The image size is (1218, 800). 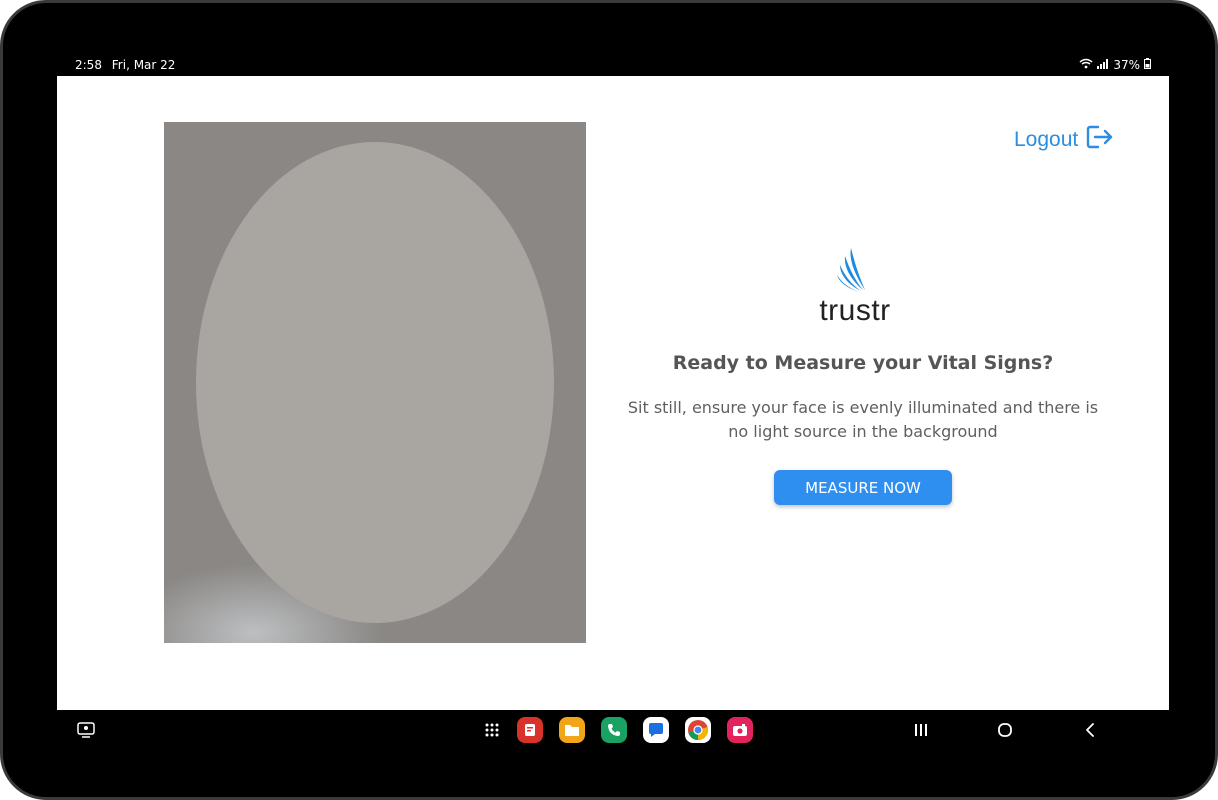 What do you see at coordinates (1147, 65) in the screenshot?
I see `battery-icon` at bounding box center [1147, 65].